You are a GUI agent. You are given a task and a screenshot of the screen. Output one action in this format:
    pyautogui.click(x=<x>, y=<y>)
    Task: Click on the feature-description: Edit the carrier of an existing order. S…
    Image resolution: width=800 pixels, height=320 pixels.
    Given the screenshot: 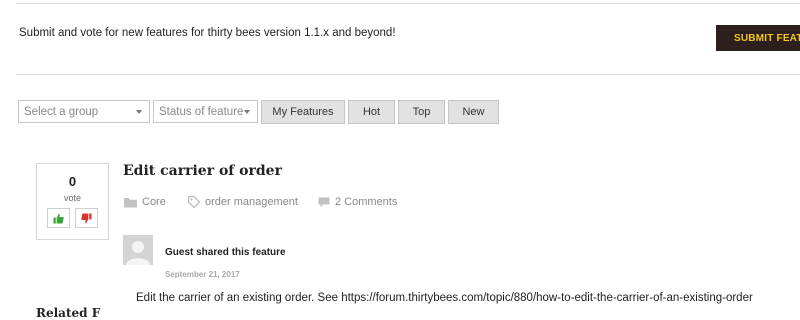 What is the action you would take?
    pyautogui.click(x=444, y=298)
    